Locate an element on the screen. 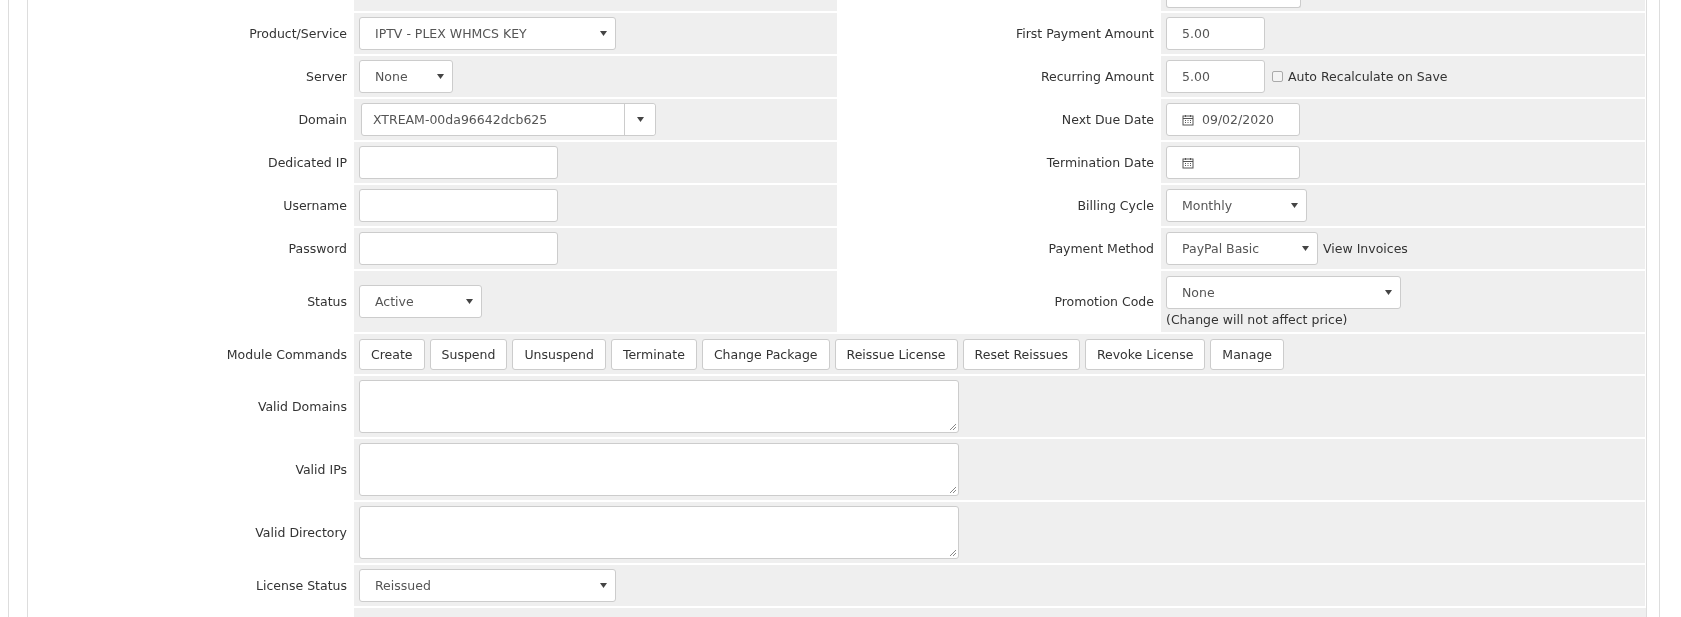 The width and height of the screenshot is (1681, 617). combo-field: XTREAM-00da96642dcb625 is located at coordinates (508, 119).